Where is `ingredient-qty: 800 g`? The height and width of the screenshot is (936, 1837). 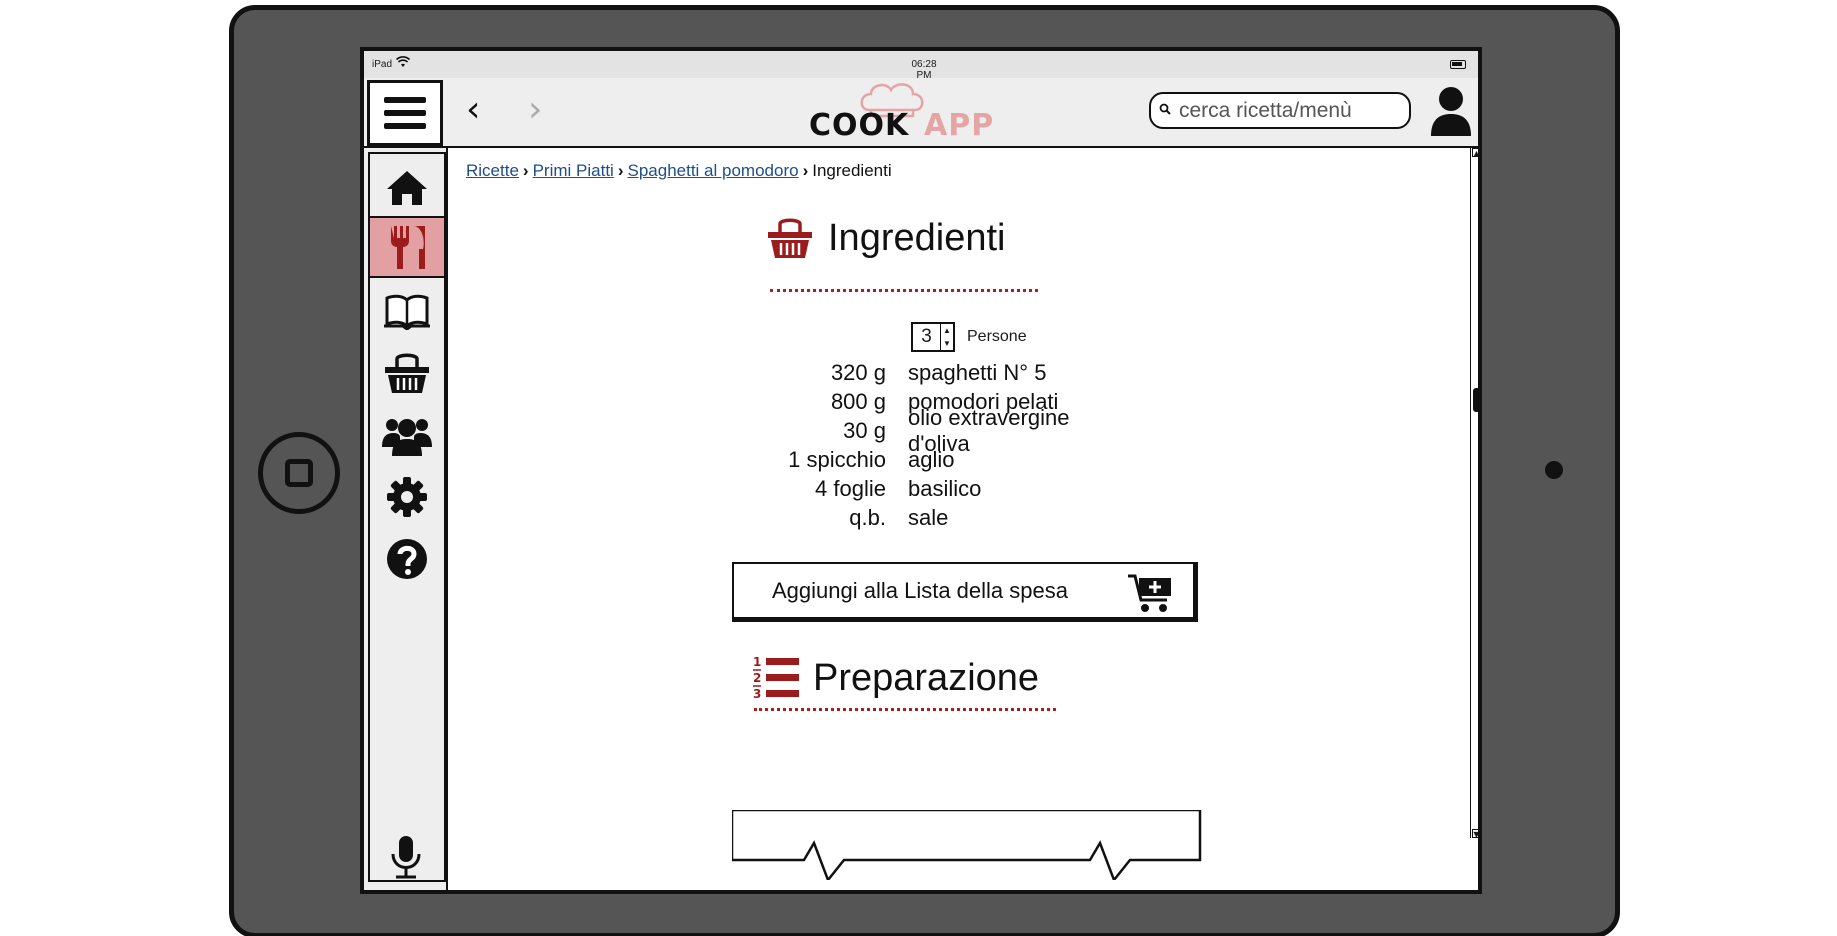
ingredient-qty: 800 g is located at coordinates (858, 401).